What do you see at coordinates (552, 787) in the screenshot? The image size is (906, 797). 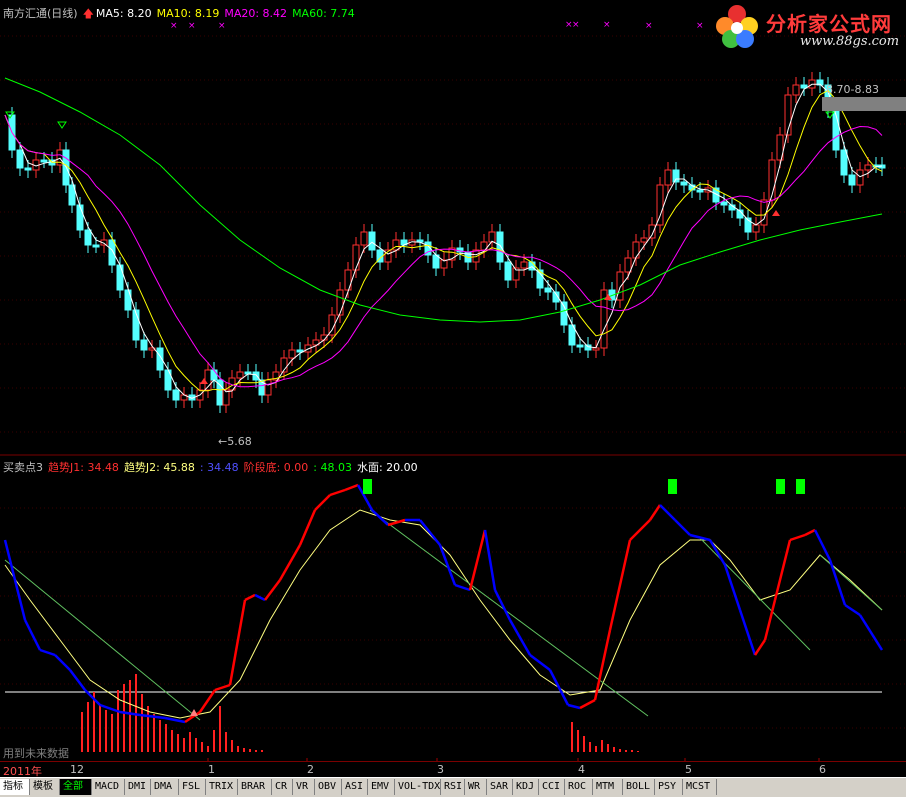 I see `tab-cci: CCI` at bounding box center [552, 787].